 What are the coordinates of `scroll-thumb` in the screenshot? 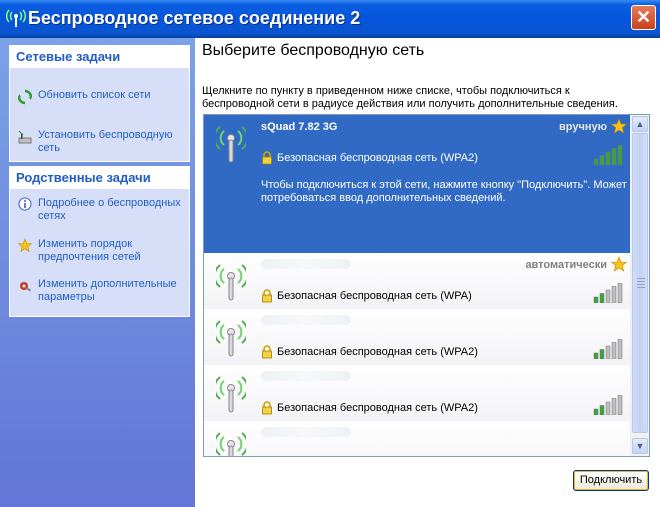 It's located at (640, 283).